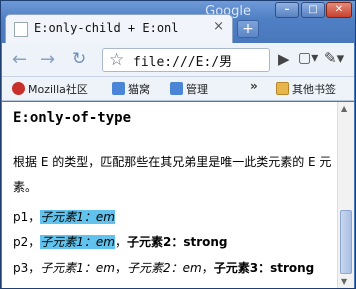  What do you see at coordinates (106, 28) in the screenshot?
I see `tab-title: E:only-child + E:onl` at bounding box center [106, 28].